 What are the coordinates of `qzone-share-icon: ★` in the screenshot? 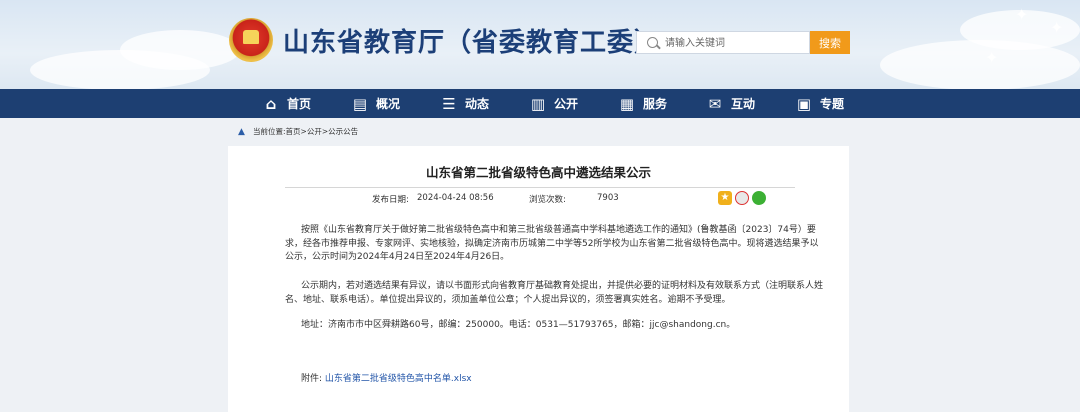 It's located at (725, 198).